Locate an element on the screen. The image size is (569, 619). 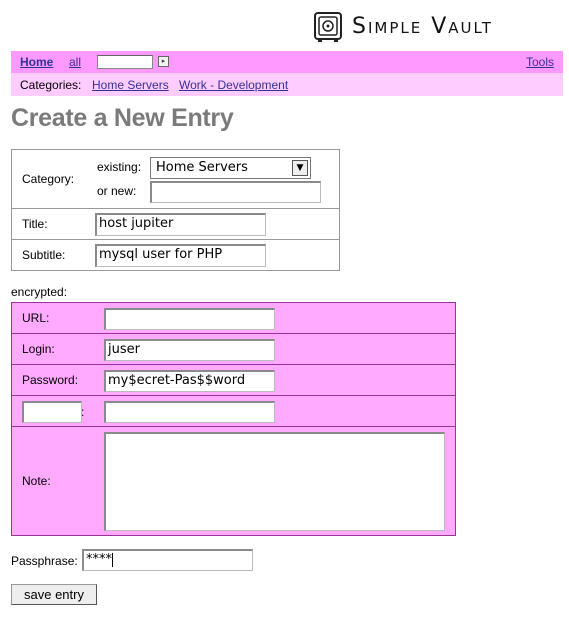
title-input: host jupiter is located at coordinates (180, 224).